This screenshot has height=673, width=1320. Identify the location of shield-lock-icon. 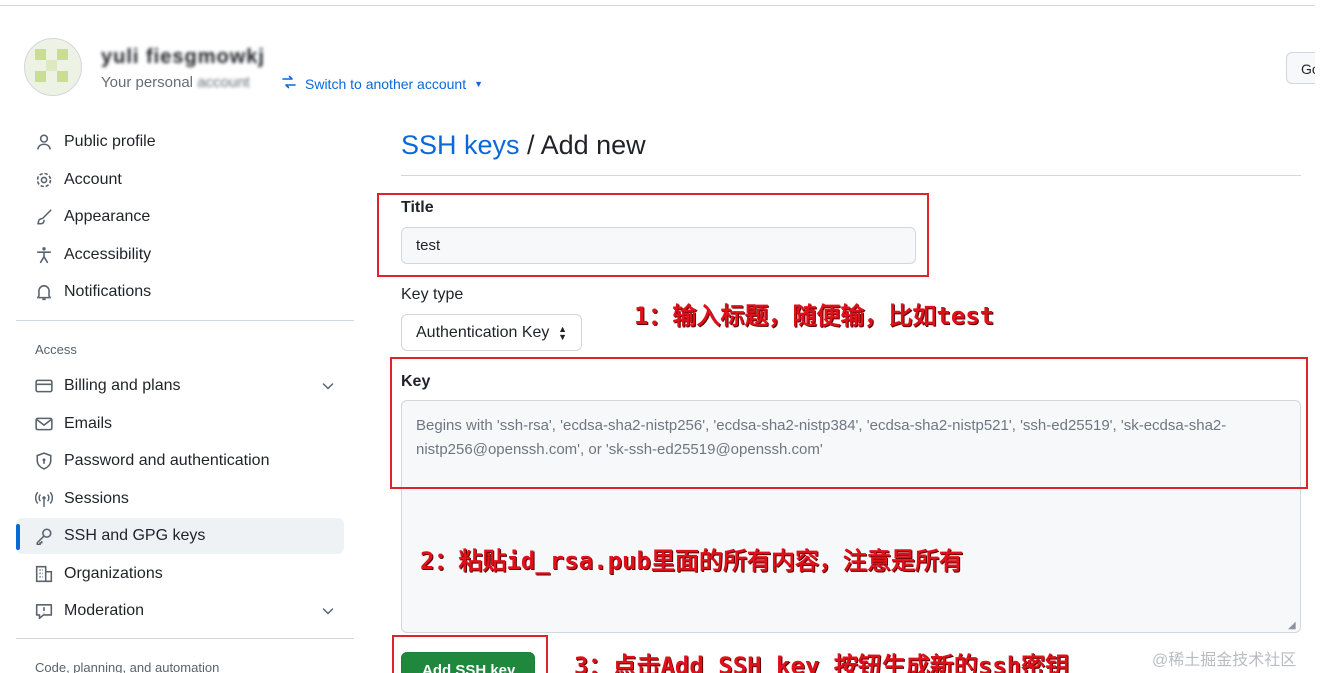
(44, 461).